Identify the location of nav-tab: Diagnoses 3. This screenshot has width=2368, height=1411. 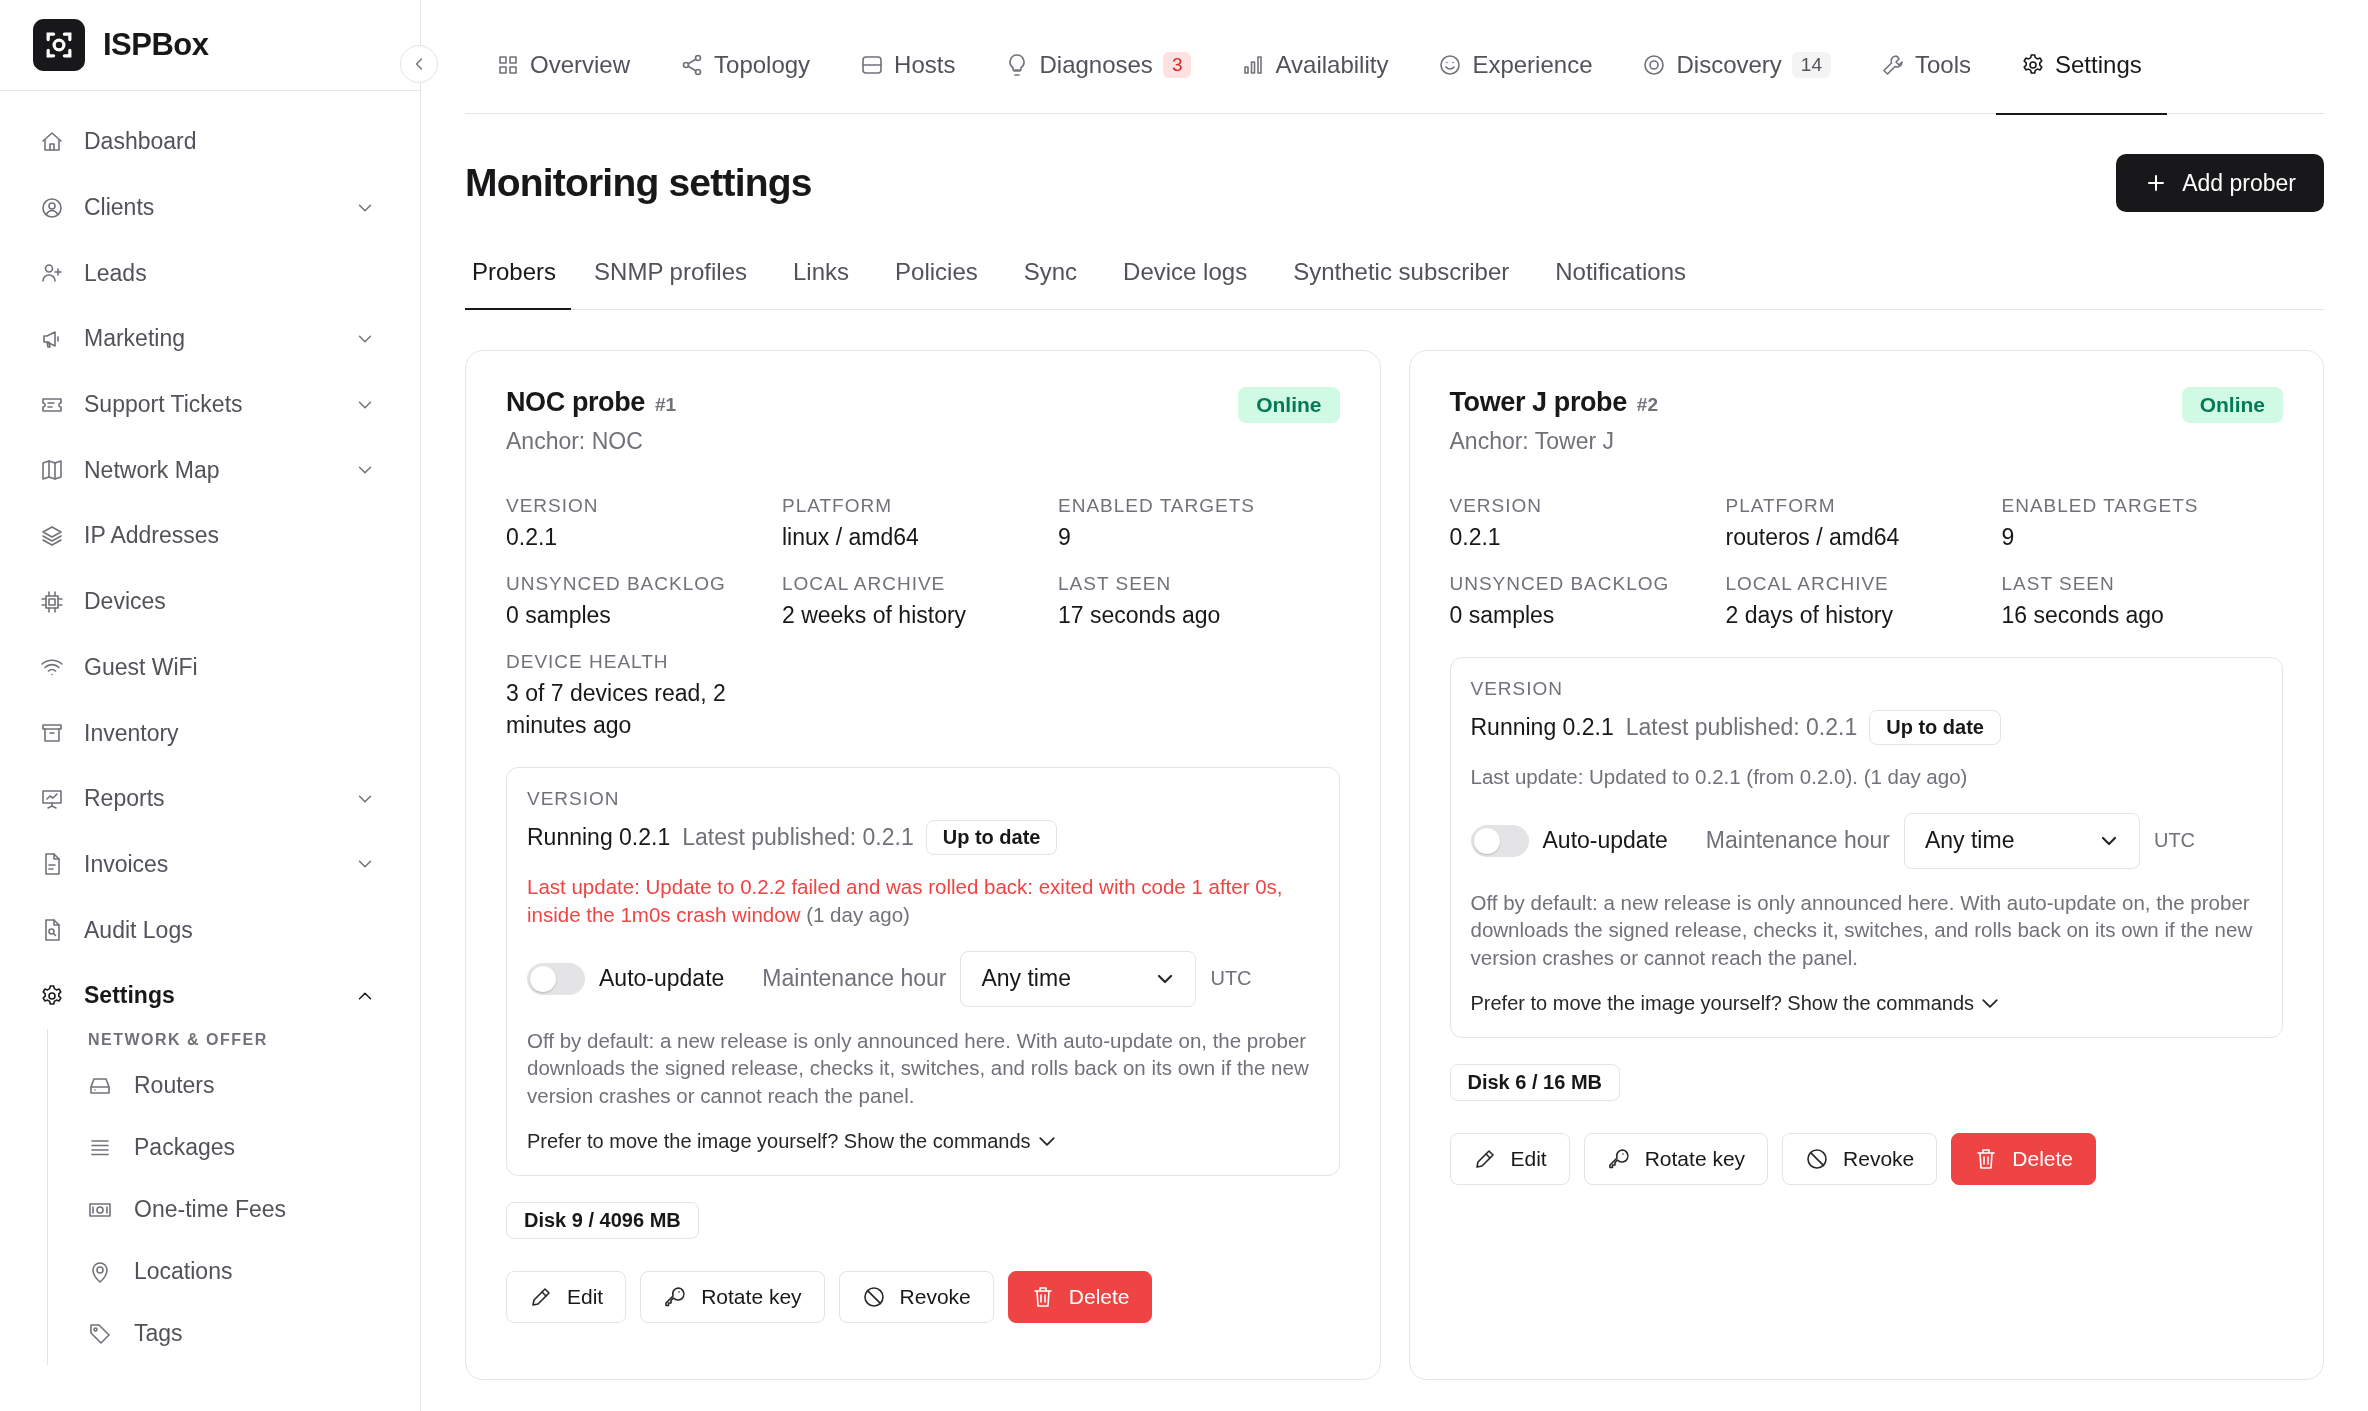
(1098, 57).